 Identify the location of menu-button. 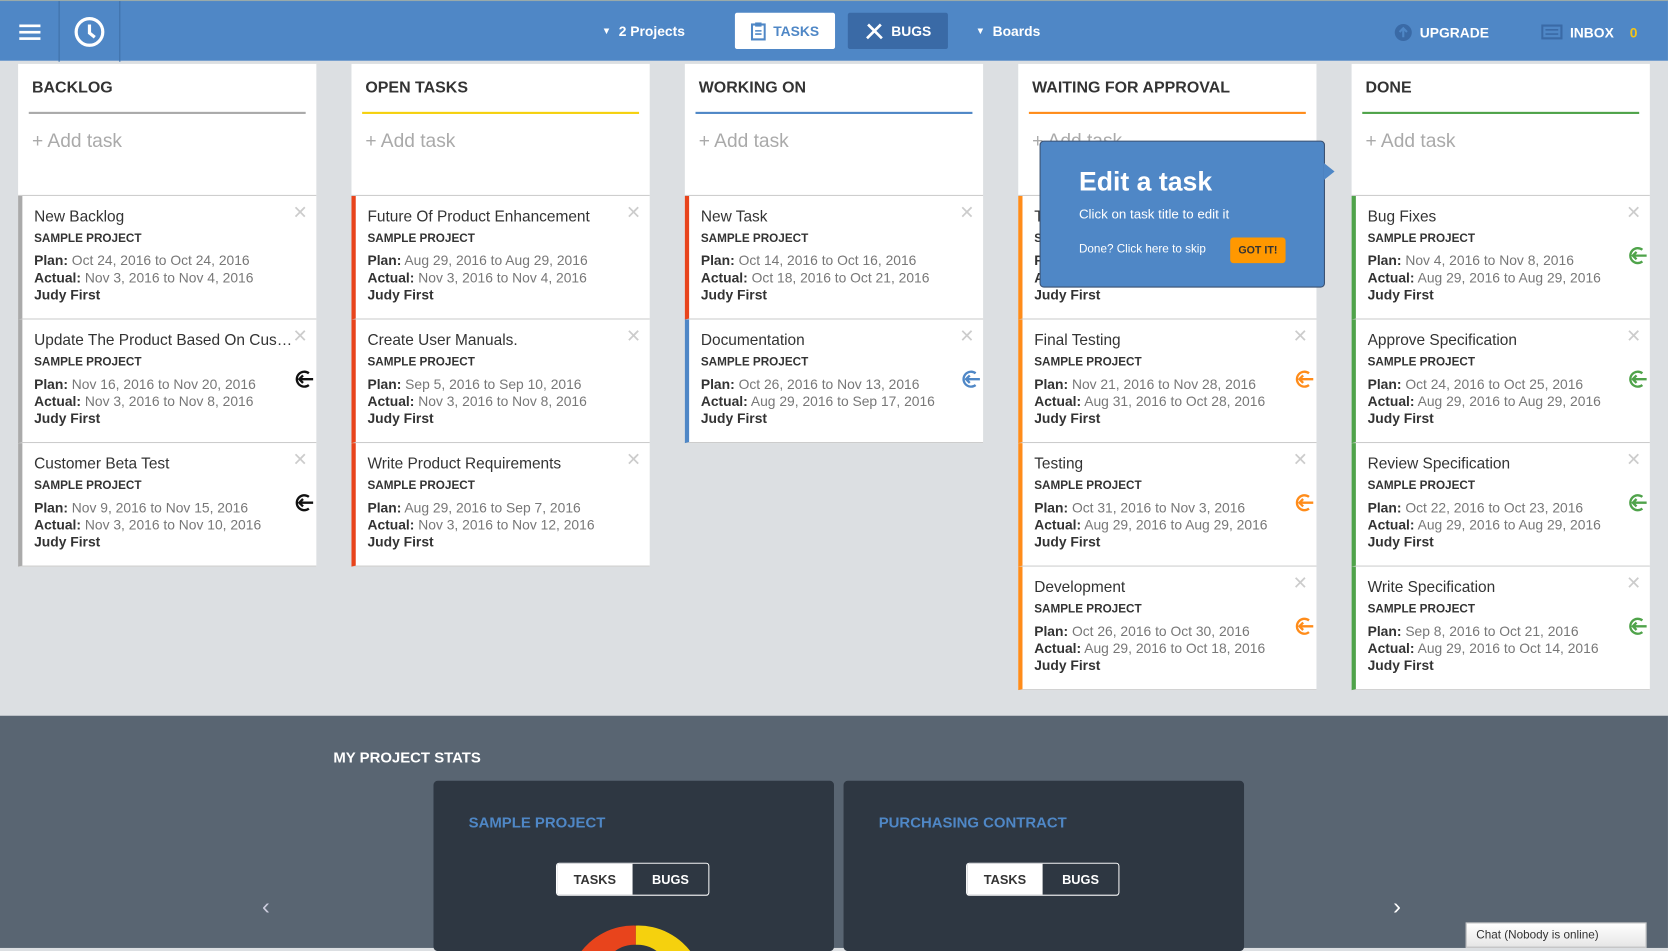
(30, 31).